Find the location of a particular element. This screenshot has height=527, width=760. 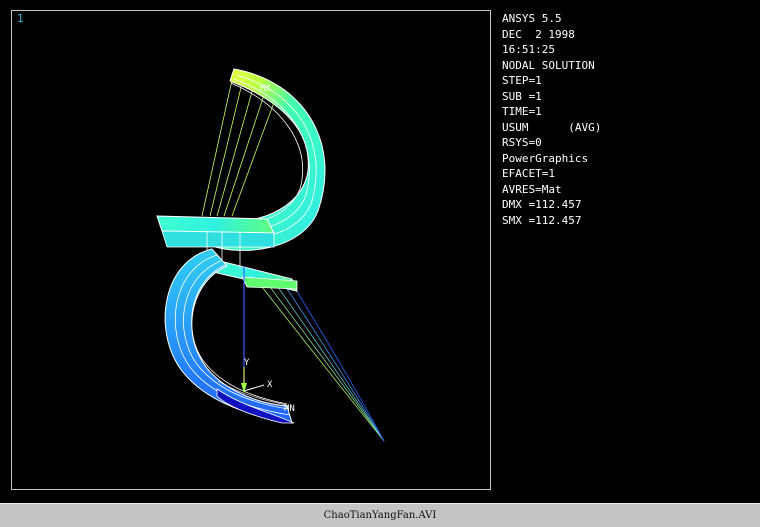

legend-line: TIME=1 is located at coordinates (522, 111).